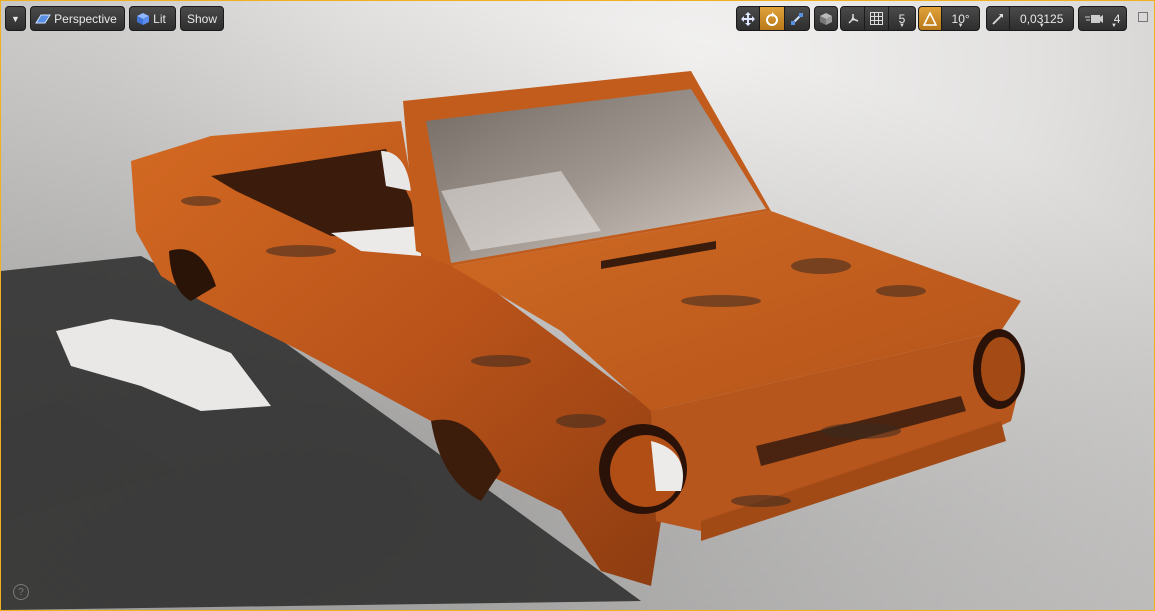 The height and width of the screenshot is (611, 1155). I want to click on rotation-snap-group: 10° ▼, so click(949, 18).